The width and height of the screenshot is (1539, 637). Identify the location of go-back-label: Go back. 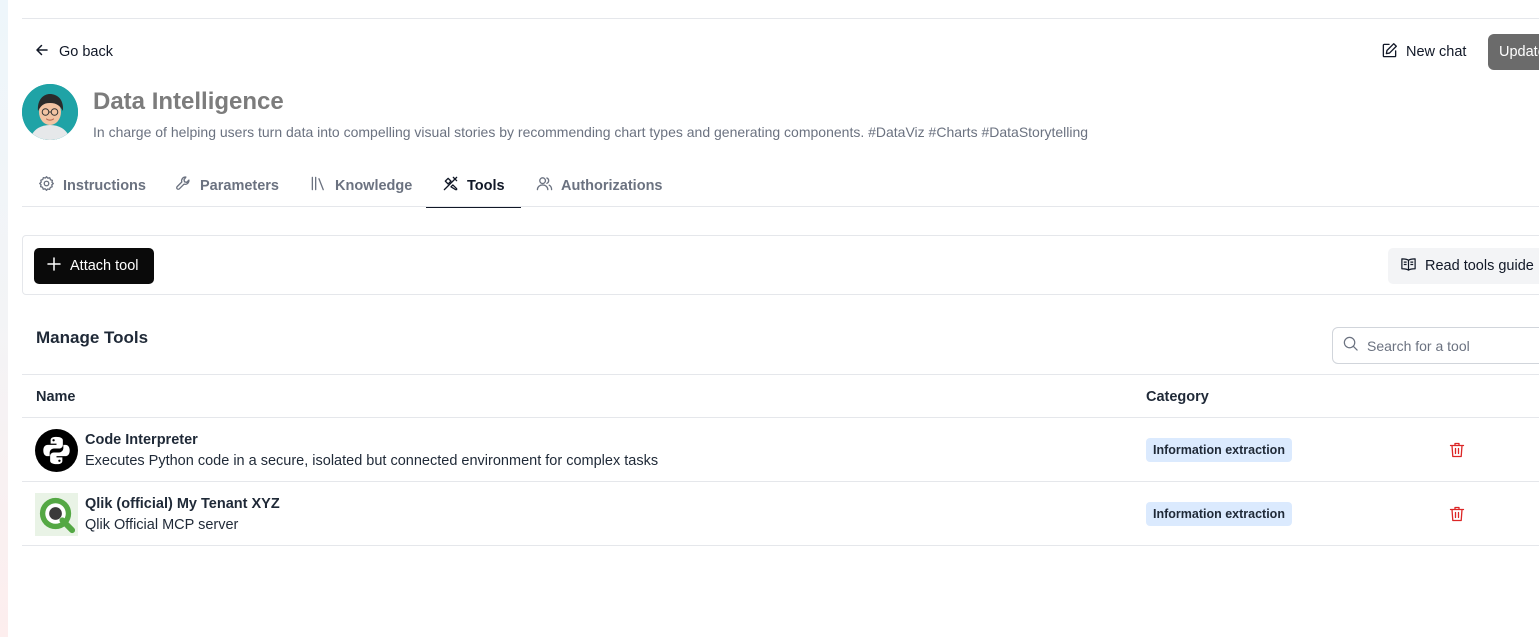
(86, 52).